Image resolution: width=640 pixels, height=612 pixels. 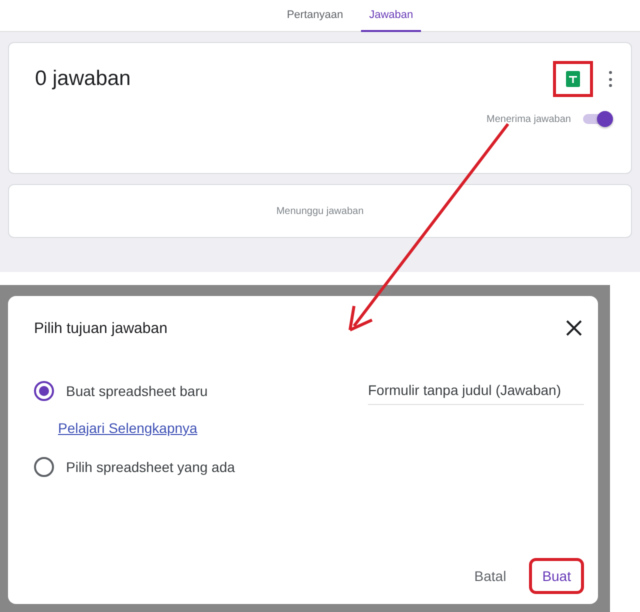 I want to click on waiting-text: Menunggu jawaban, so click(x=320, y=211).